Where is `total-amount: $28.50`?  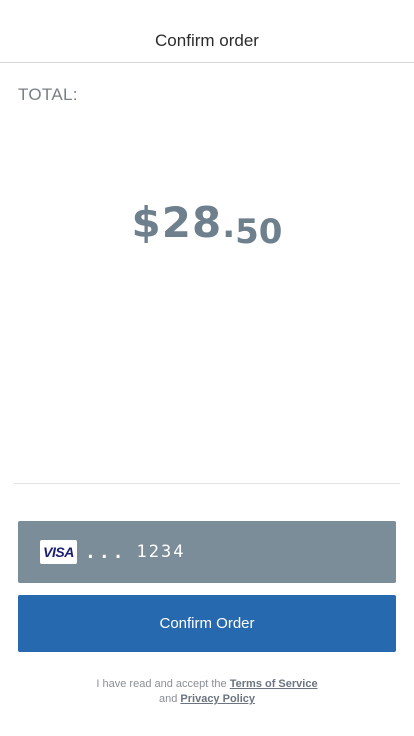 total-amount: $28.50 is located at coordinates (207, 225).